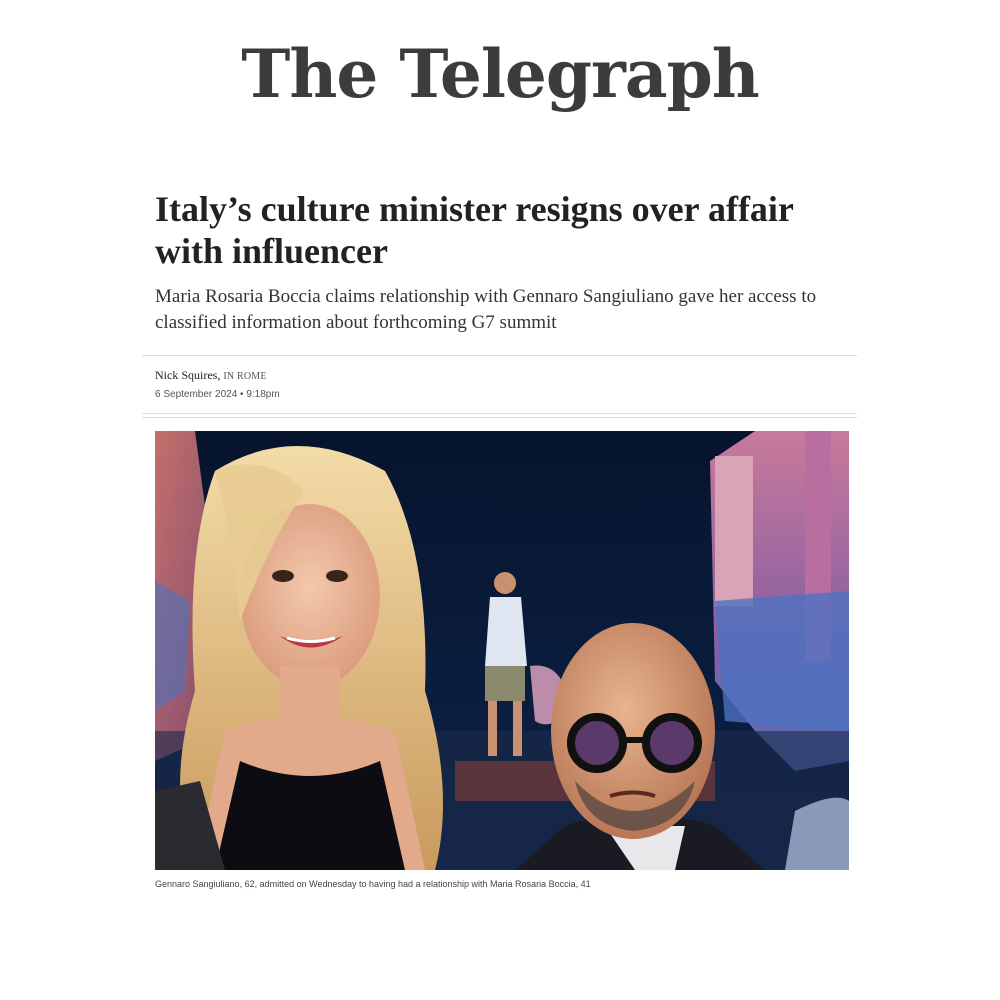 The height and width of the screenshot is (1000, 1000). I want to click on byline: Nick Squires, IN ROME, so click(211, 376).